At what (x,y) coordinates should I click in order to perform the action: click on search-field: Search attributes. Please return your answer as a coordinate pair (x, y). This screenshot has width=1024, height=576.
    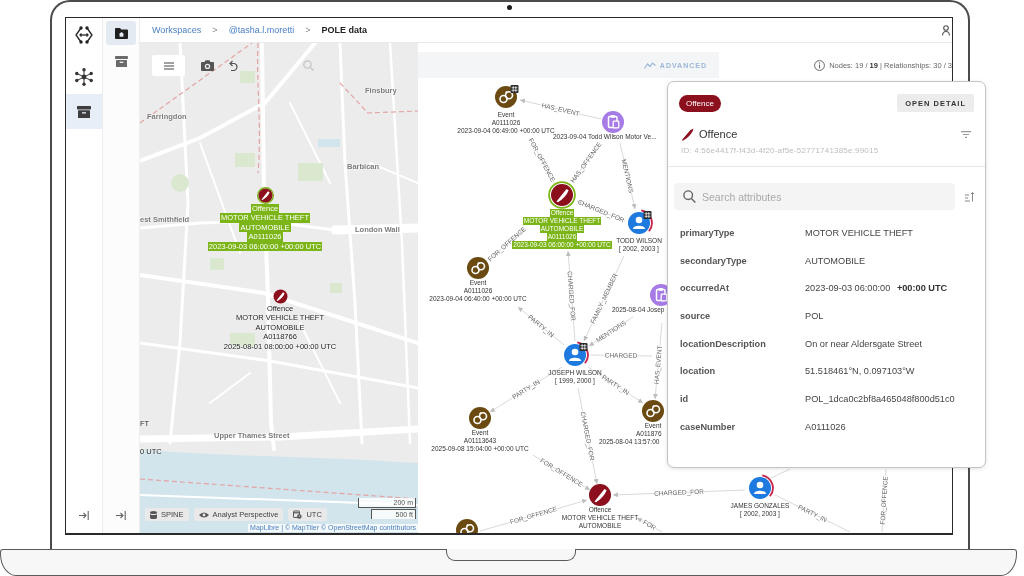
    Looking at the image, I should click on (814, 196).